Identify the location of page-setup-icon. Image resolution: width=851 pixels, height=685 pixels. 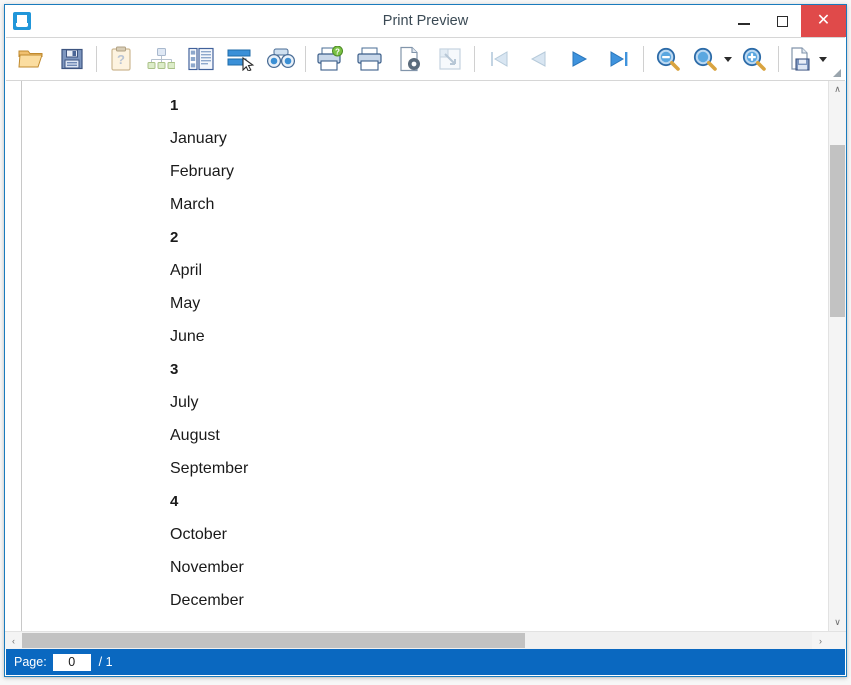
(410, 59).